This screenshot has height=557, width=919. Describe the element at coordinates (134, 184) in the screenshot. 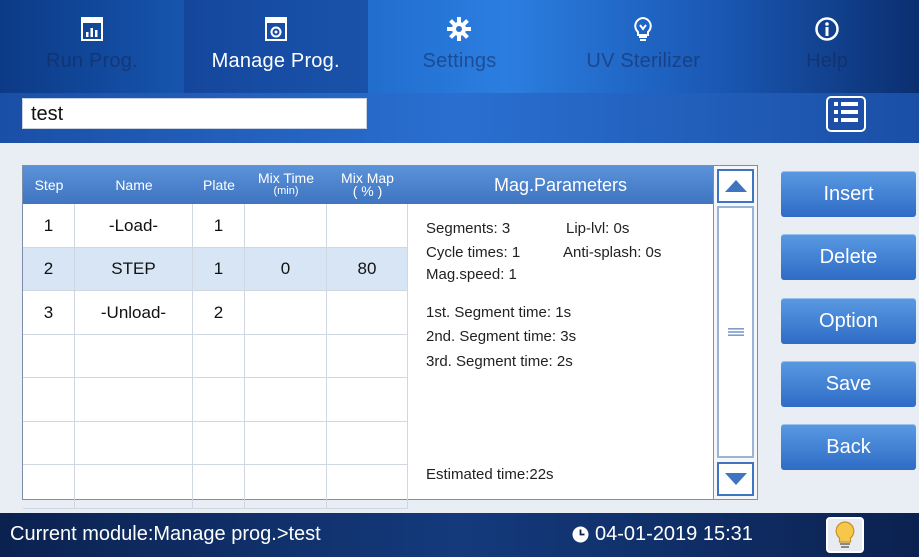

I see `header-name: Name` at that location.